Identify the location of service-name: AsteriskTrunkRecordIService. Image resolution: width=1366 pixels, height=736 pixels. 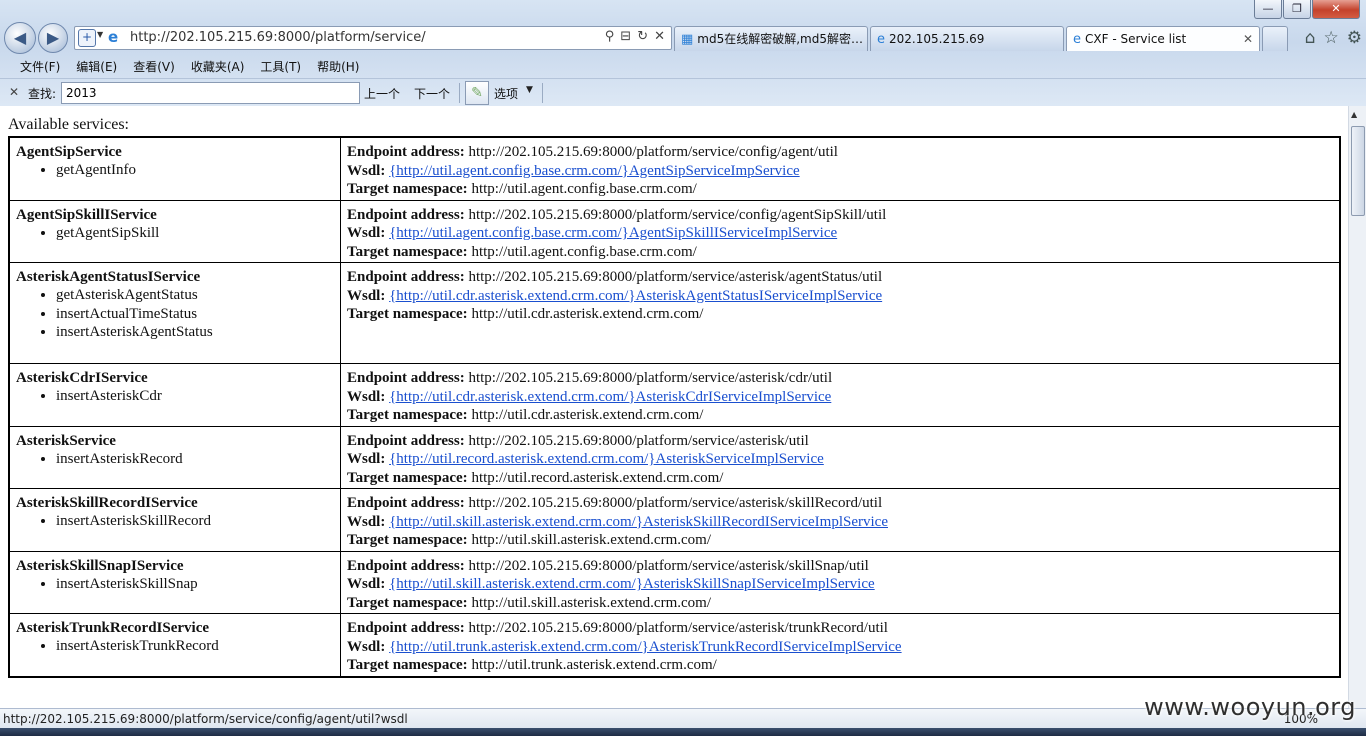
(113, 628).